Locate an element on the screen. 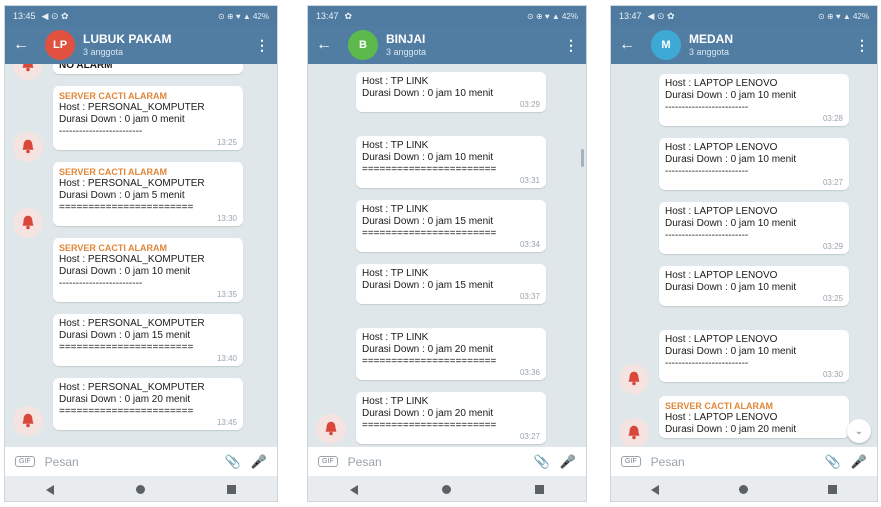 Image resolution: width=881 pixels, height=507 pixels. message-time: 13:40 is located at coordinates (226, 358).